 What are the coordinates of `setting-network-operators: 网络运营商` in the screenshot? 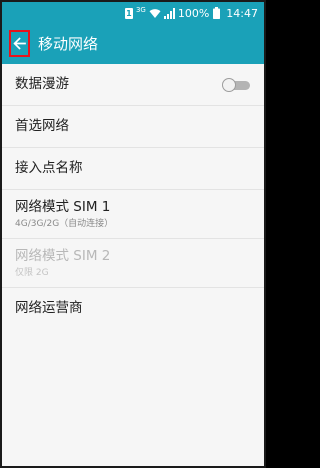 It's located at (133, 309).